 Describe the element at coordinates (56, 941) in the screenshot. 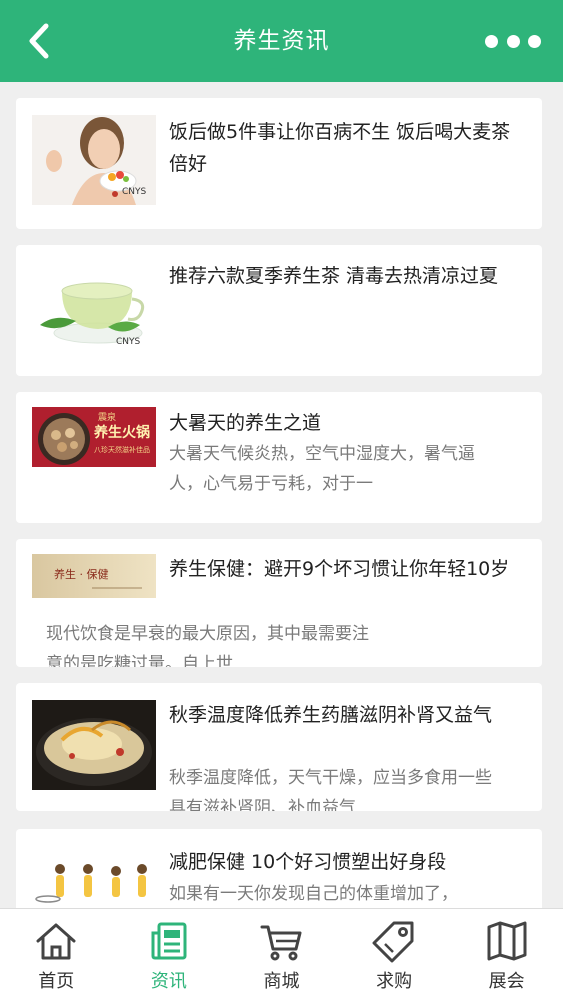

I see `home-icon` at that location.